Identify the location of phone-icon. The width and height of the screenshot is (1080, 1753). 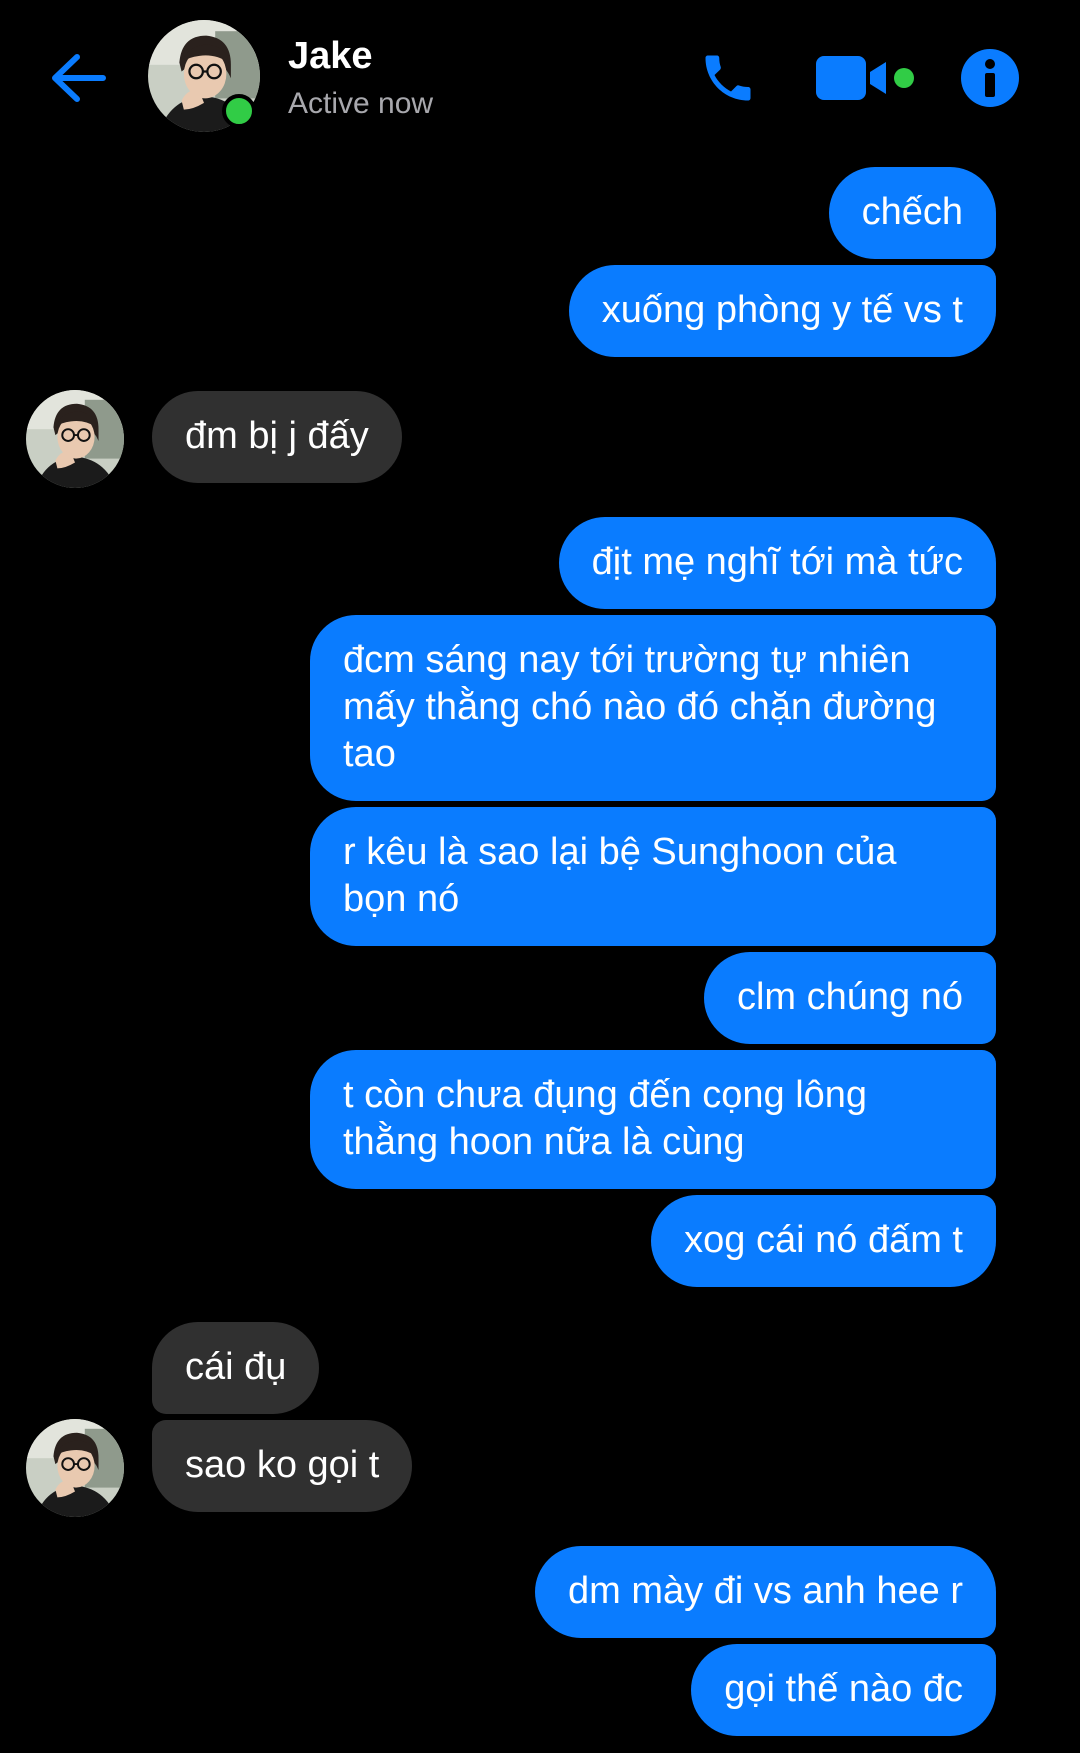
(728, 78).